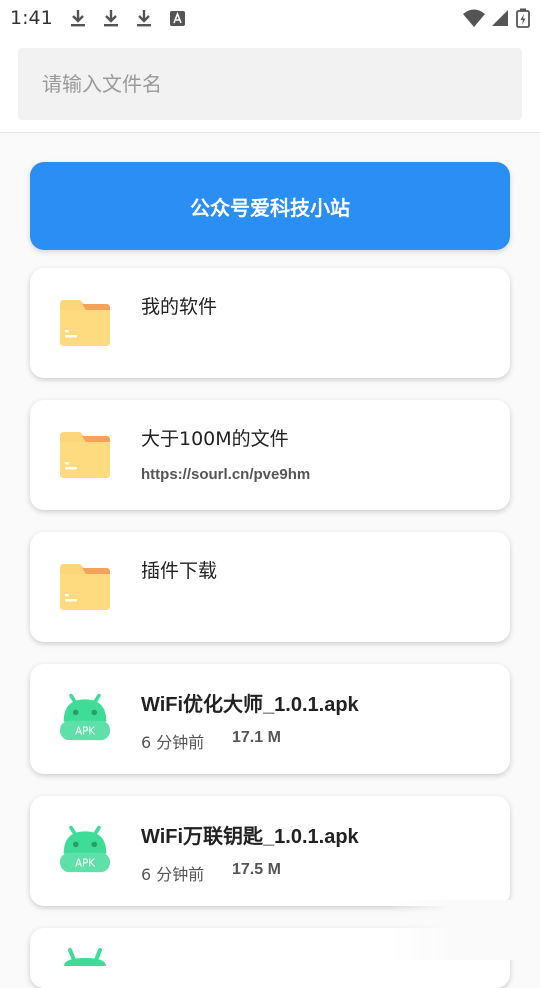  What do you see at coordinates (250, 837) in the screenshot?
I see `file-title: WiFi万联钥匙_1.0.1.apk` at bounding box center [250, 837].